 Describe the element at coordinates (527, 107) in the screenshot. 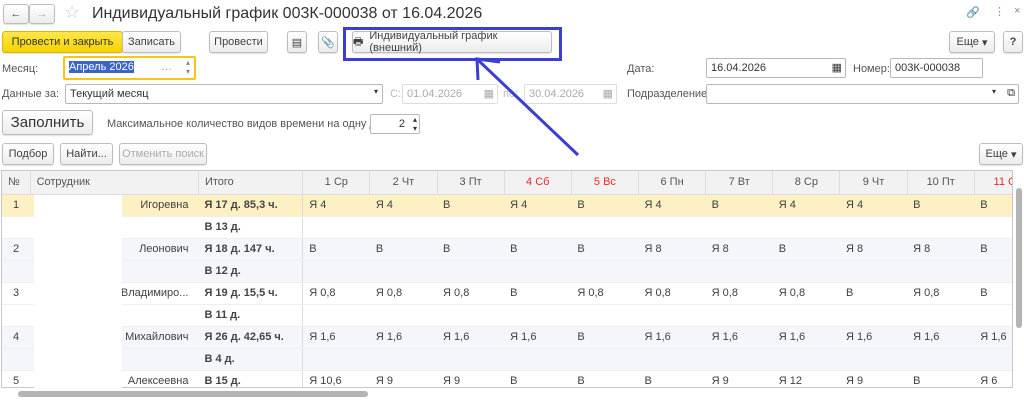

I see `annotation-arrow` at that location.